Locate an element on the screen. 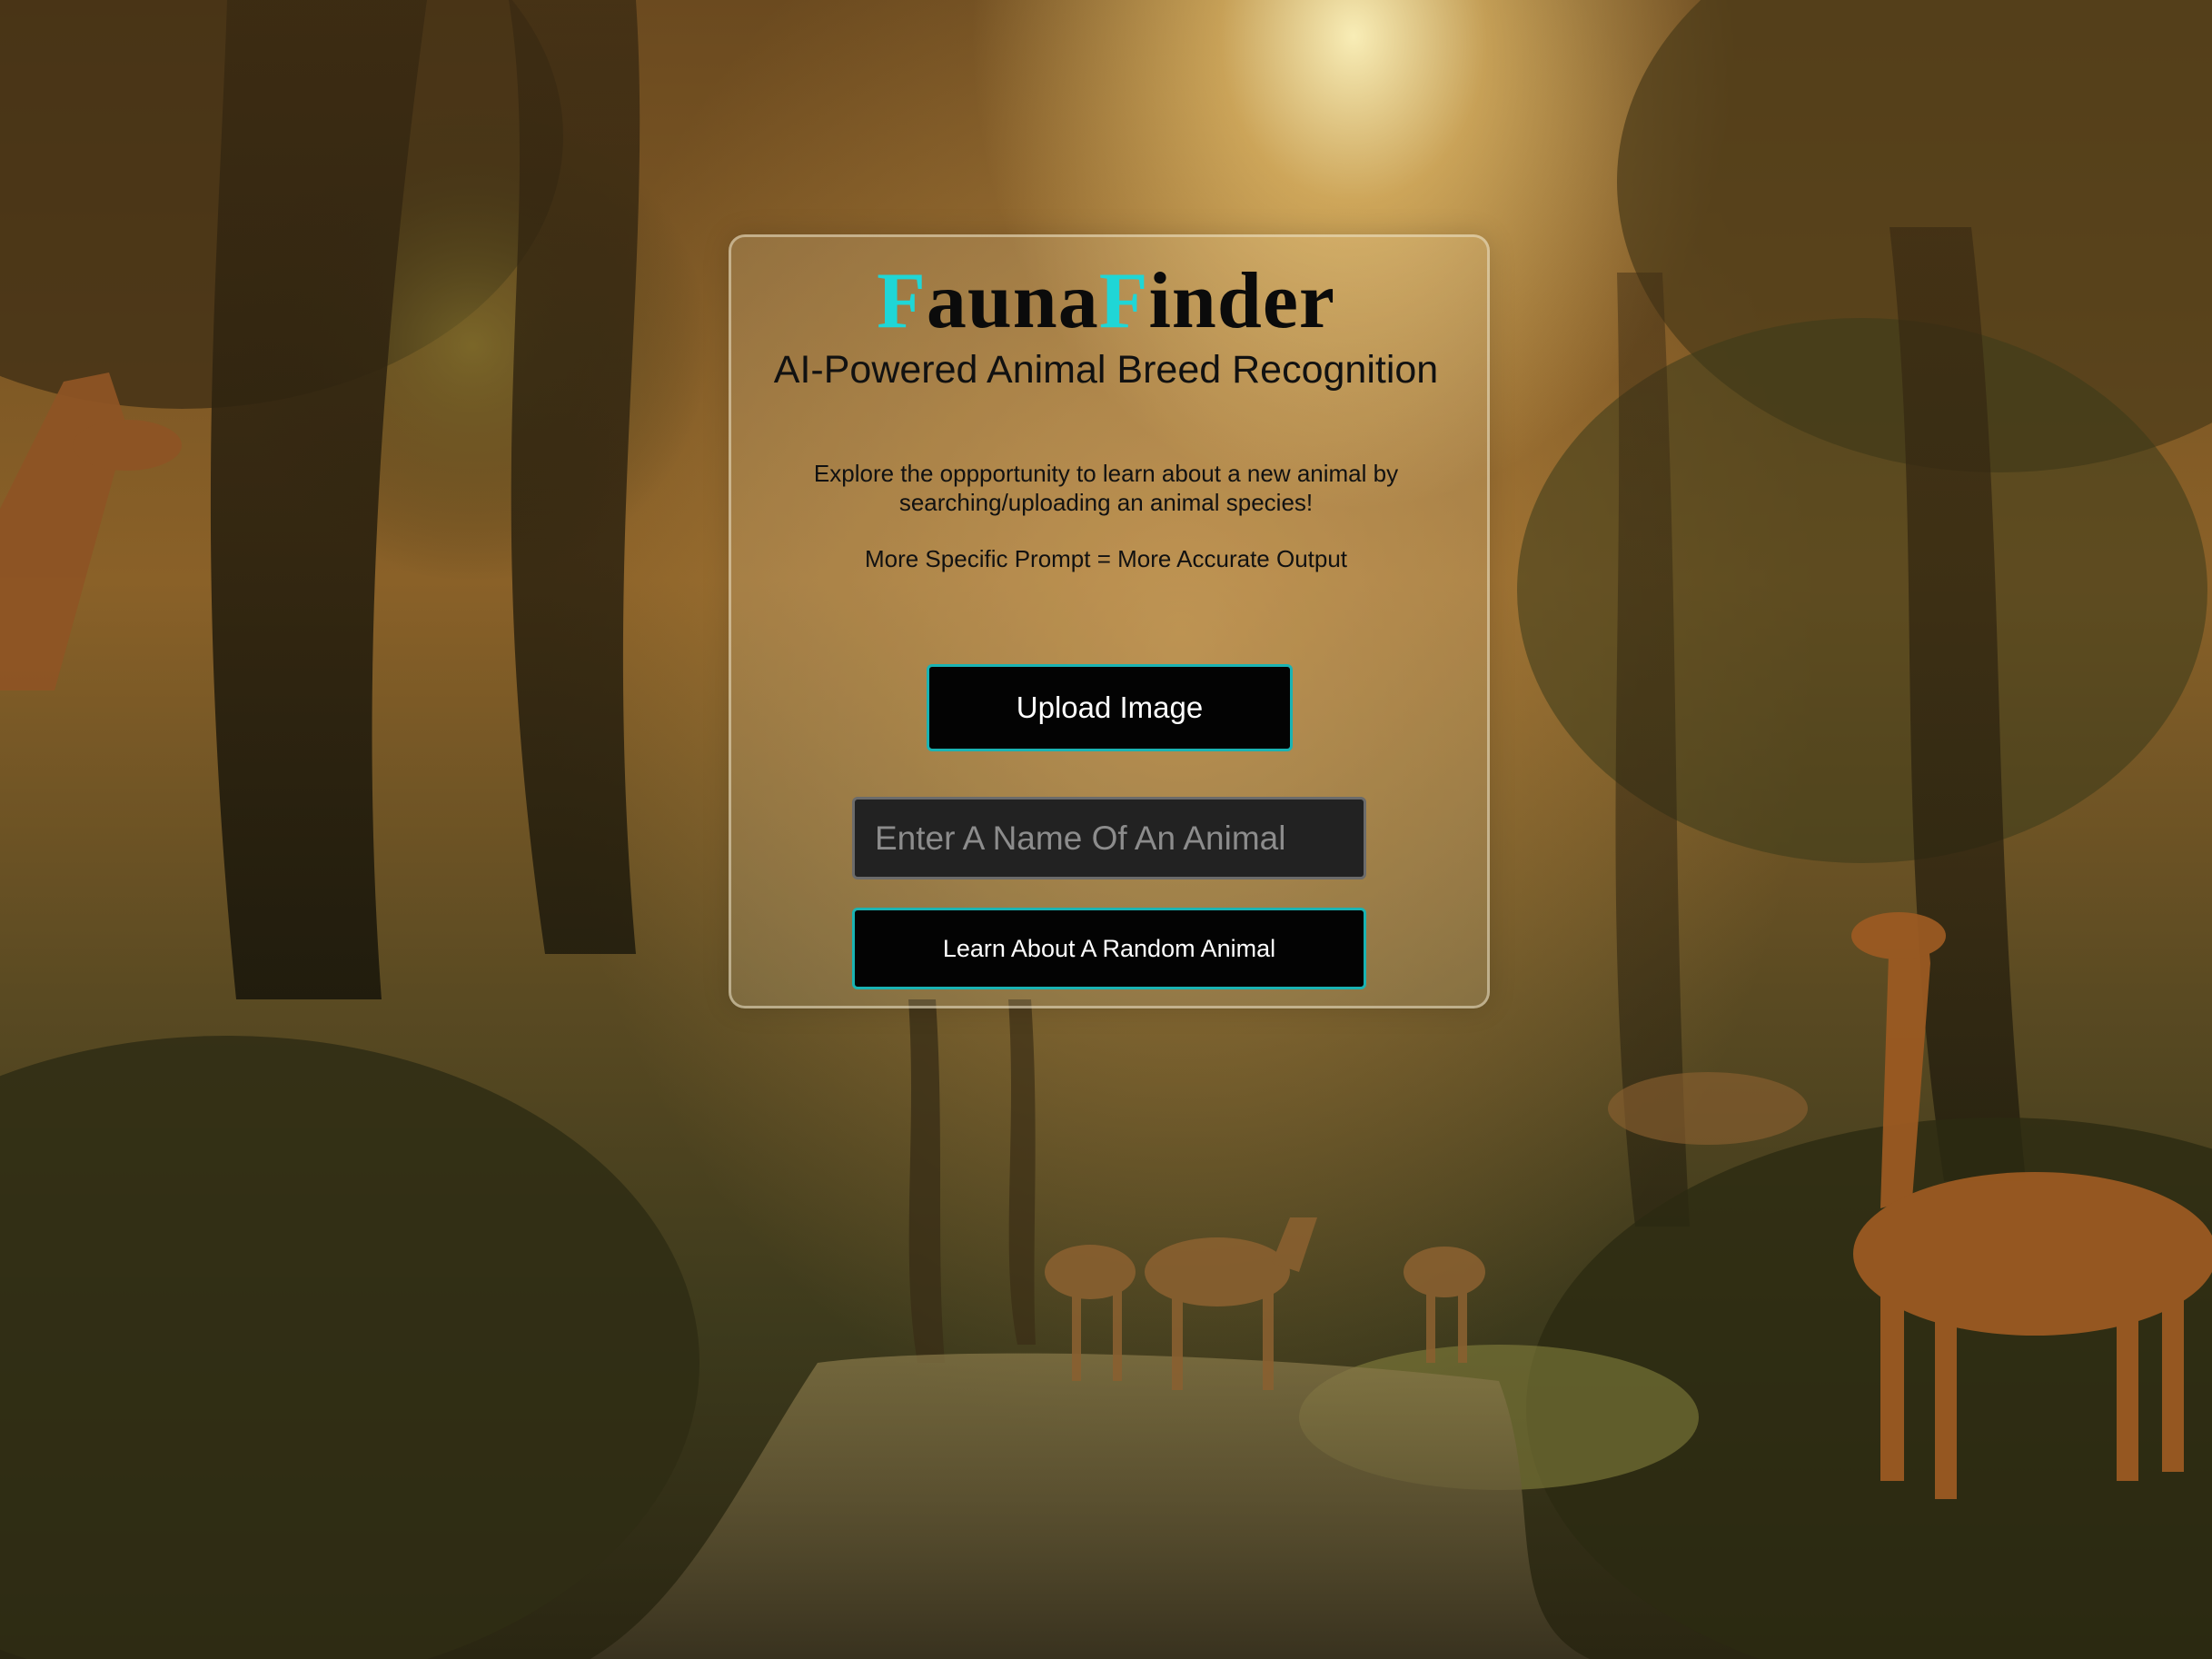 This screenshot has height=1659, width=2212. app-title: FaunaFinder is located at coordinates (1106, 301).